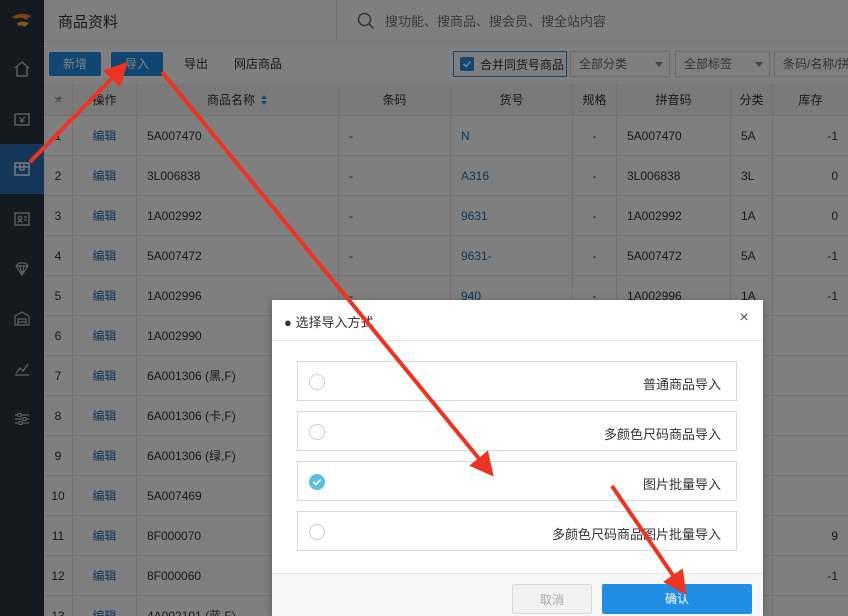 This screenshot has height=616, width=848. What do you see at coordinates (517, 431) in the screenshot?
I see `import-option: 多颜色尺码商品导入` at bounding box center [517, 431].